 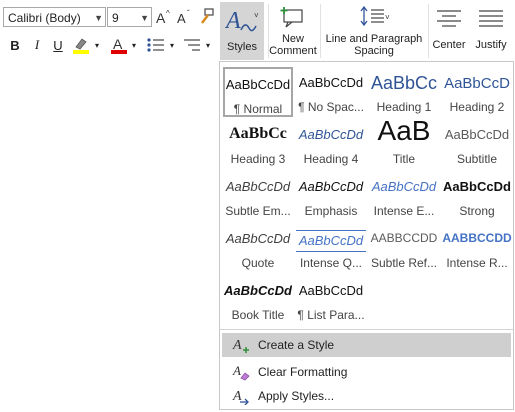 What do you see at coordinates (331, 211) in the screenshot?
I see `style-name: Emphasis` at bounding box center [331, 211].